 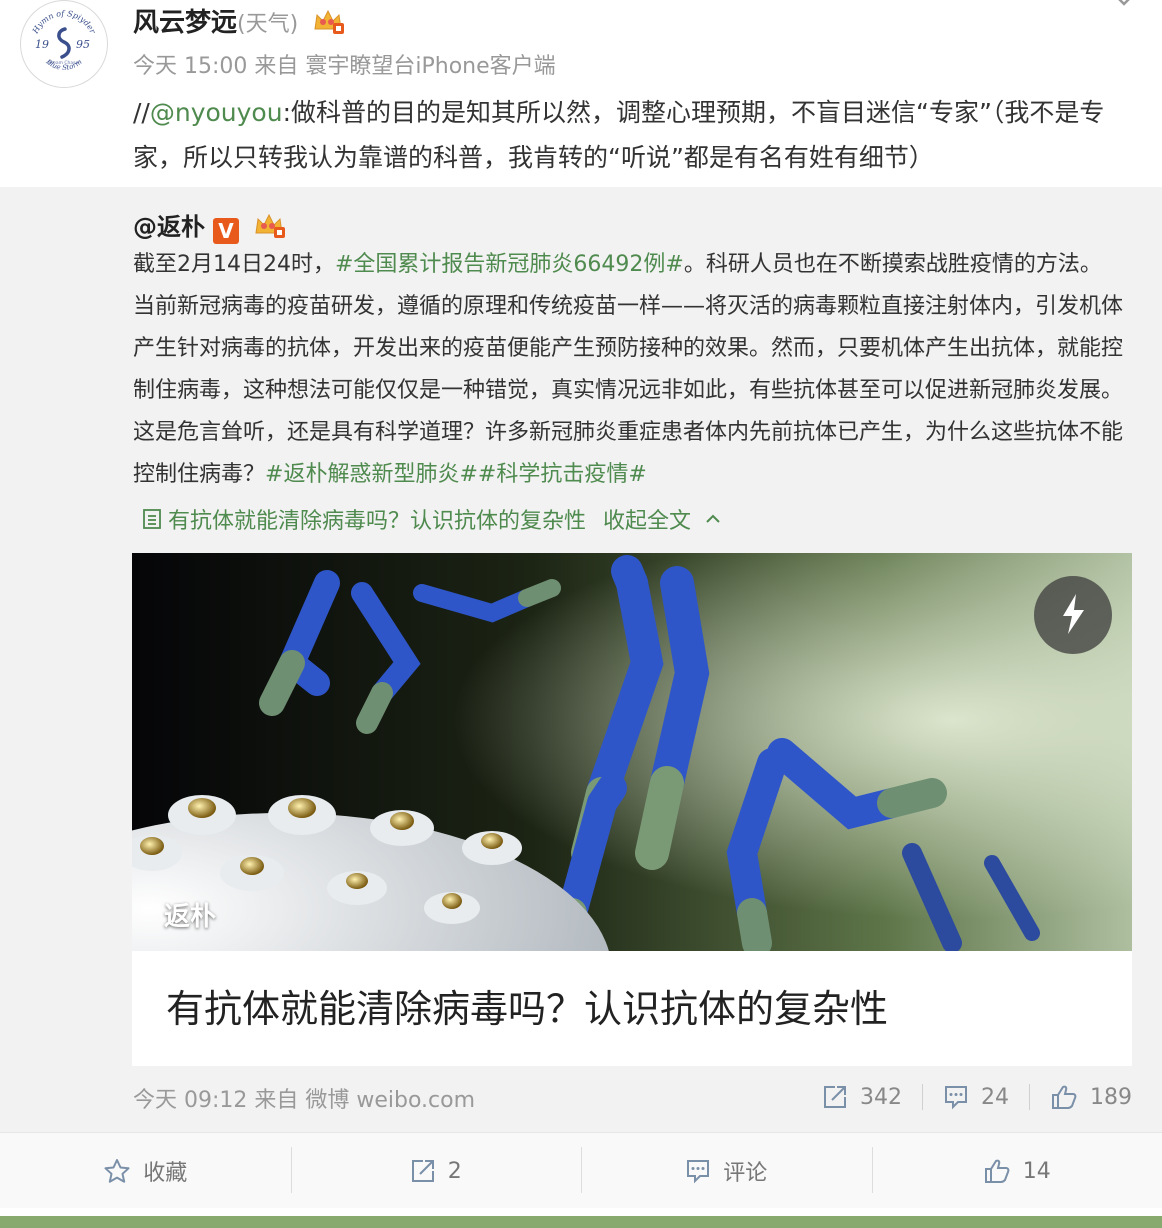 What do you see at coordinates (210, 226) in the screenshot?
I see `repost-author: @返朴 V` at bounding box center [210, 226].